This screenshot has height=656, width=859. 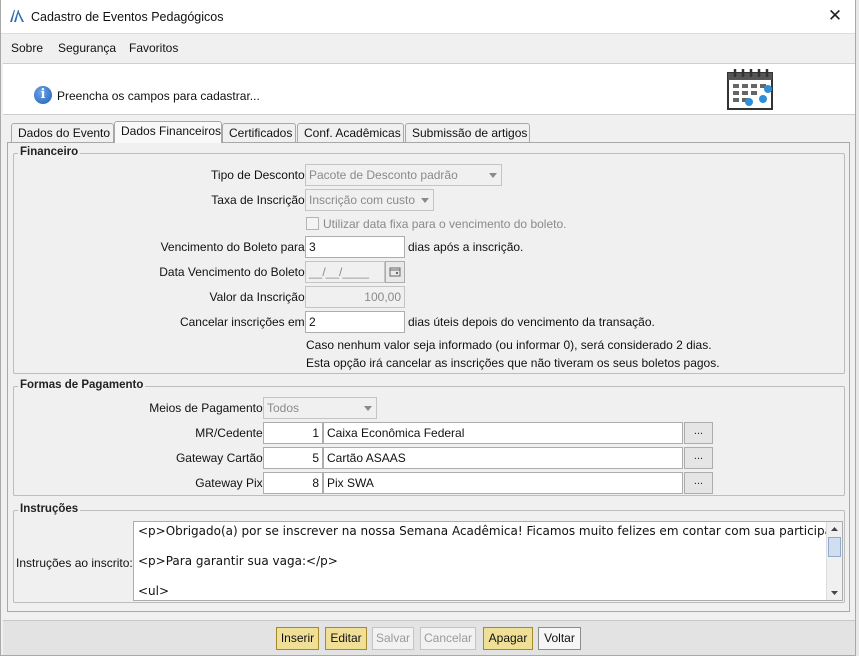 What do you see at coordinates (355, 247) in the screenshot?
I see `vencimento-input: 3` at bounding box center [355, 247].